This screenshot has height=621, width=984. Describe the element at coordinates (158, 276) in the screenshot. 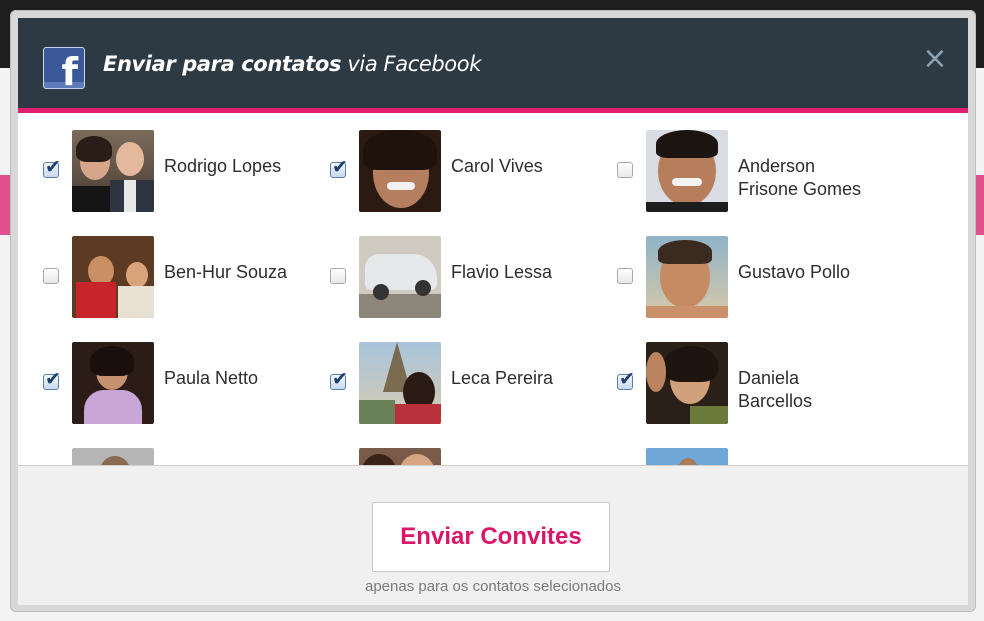

I see `contact-item: Ben-Hur Souza` at that location.